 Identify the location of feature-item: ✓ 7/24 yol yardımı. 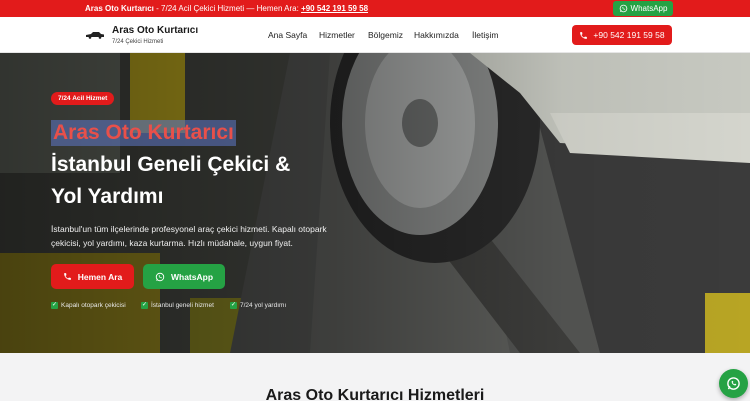
(258, 305).